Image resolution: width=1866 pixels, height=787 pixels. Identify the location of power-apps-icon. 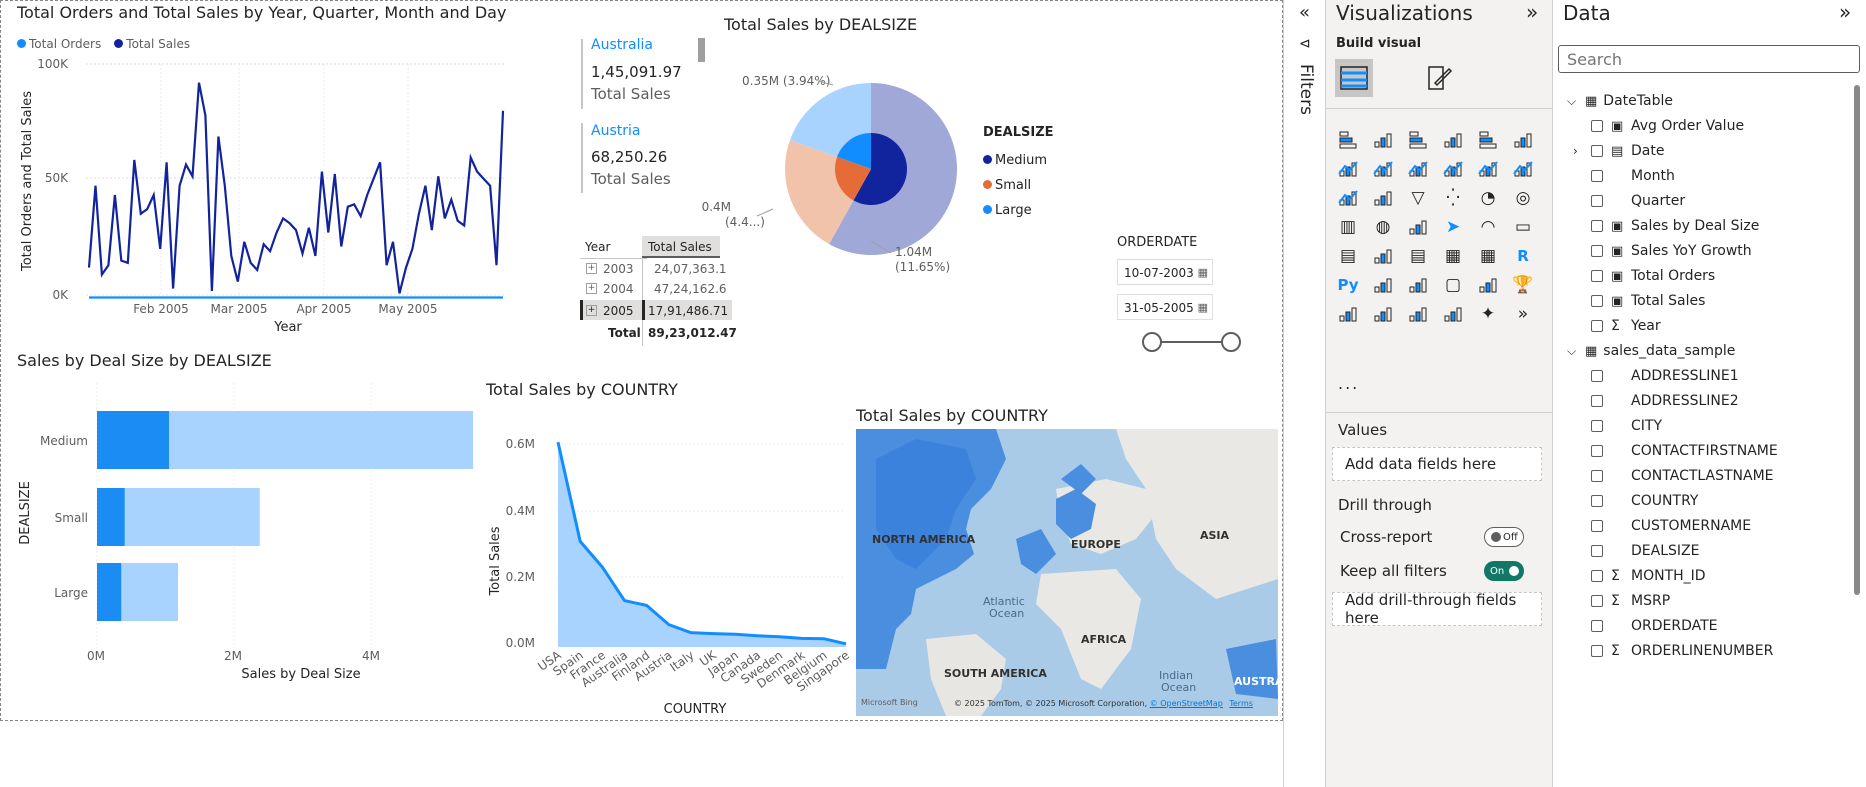
(1383, 314).